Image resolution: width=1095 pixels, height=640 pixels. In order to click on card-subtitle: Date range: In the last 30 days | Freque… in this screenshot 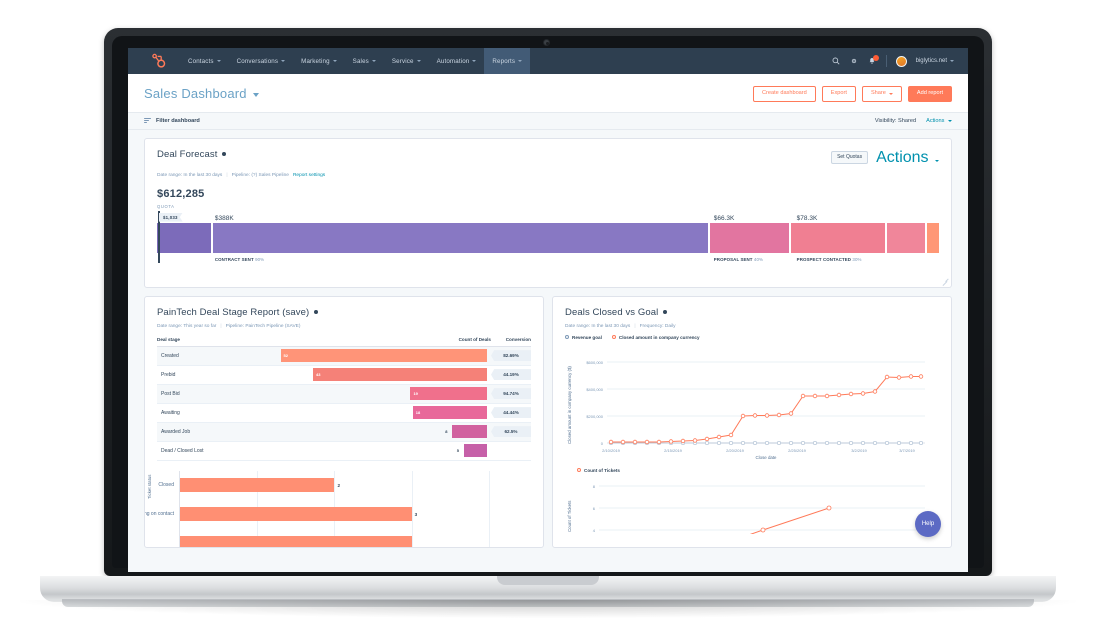, I will do `click(752, 323)`.